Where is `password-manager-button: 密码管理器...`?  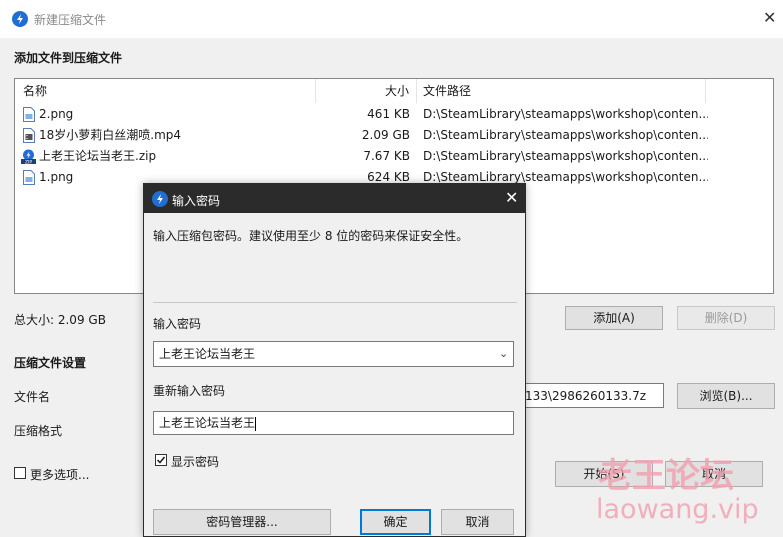 password-manager-button: 密码管理器... is located at coordinates (242, 522).